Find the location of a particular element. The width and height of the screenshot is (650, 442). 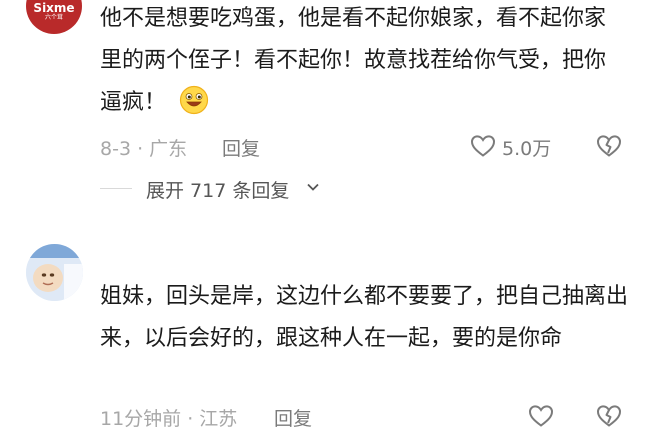

avatar-brand-subtext: 六个茸 is located at coordinates (53, 17).